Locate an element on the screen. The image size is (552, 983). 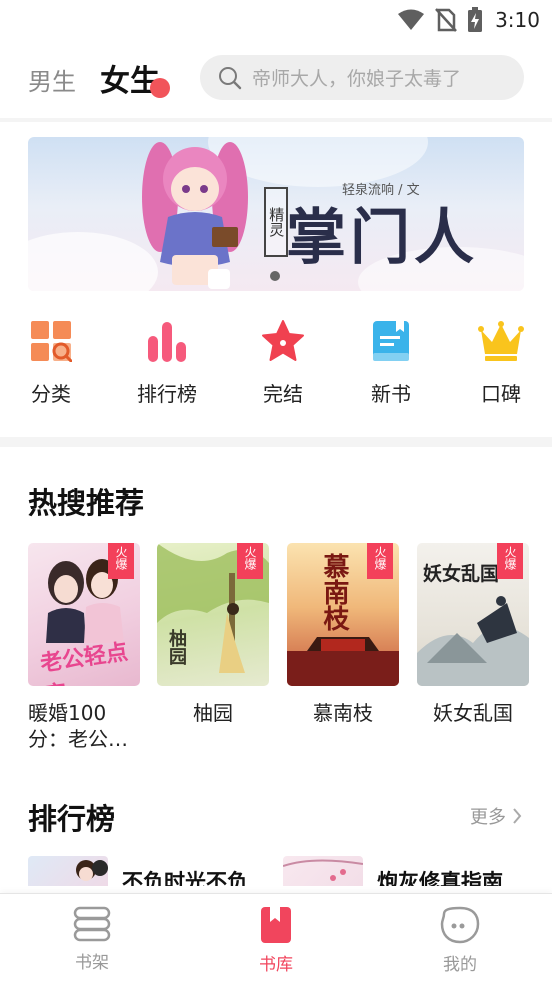
book-name: 妖女乱国 is located at coordinates (473, 713).